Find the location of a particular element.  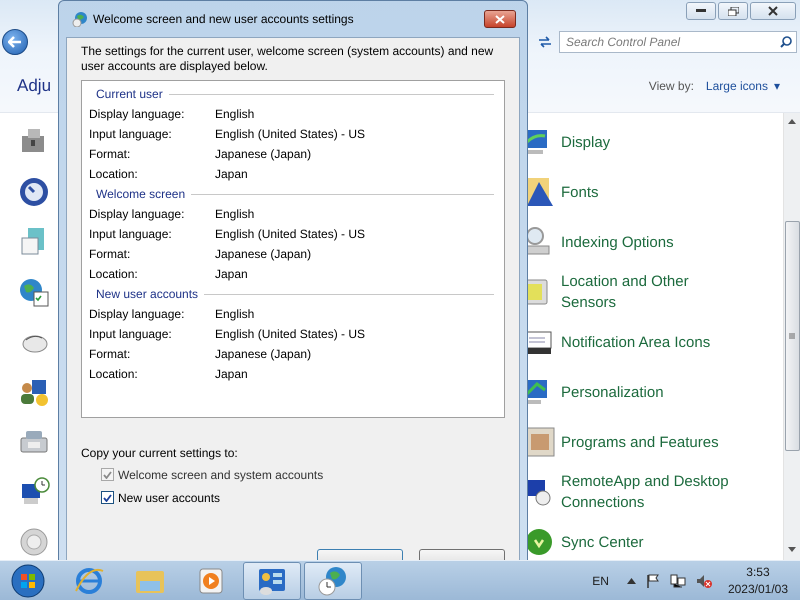

restore-icon is located at coordinates (733, 11).